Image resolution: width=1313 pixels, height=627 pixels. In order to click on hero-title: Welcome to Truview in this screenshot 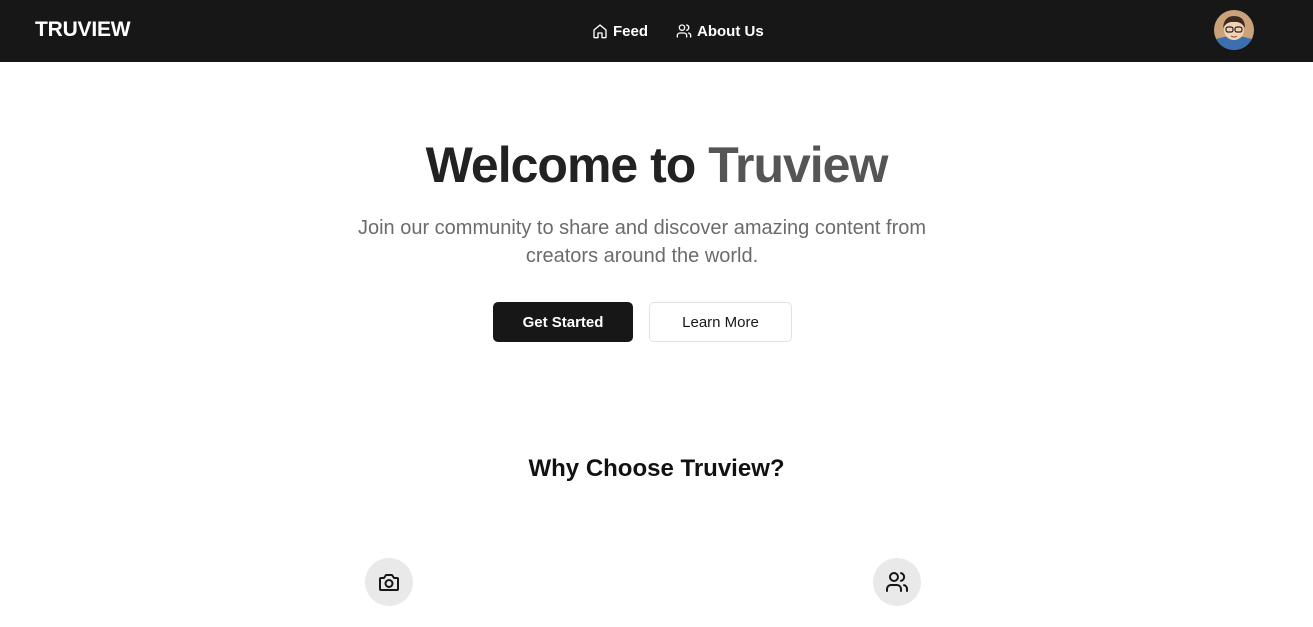, I will do `click(656, 165)`.